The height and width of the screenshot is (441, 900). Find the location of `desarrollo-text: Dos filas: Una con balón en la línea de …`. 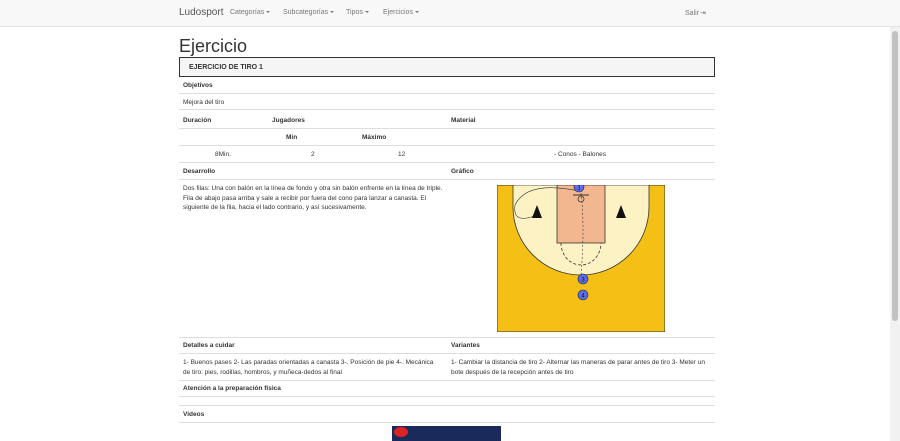

desarrollo-text: Dos filas: Una con balón en la línea de … is located at coordinates (313, 198).